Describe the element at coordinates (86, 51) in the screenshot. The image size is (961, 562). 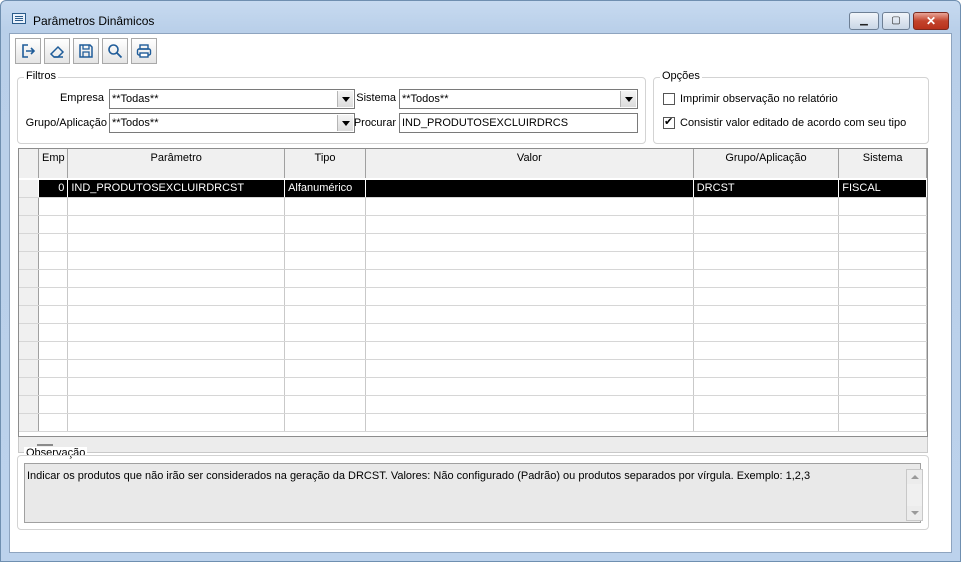
I see `save-button` at that location.